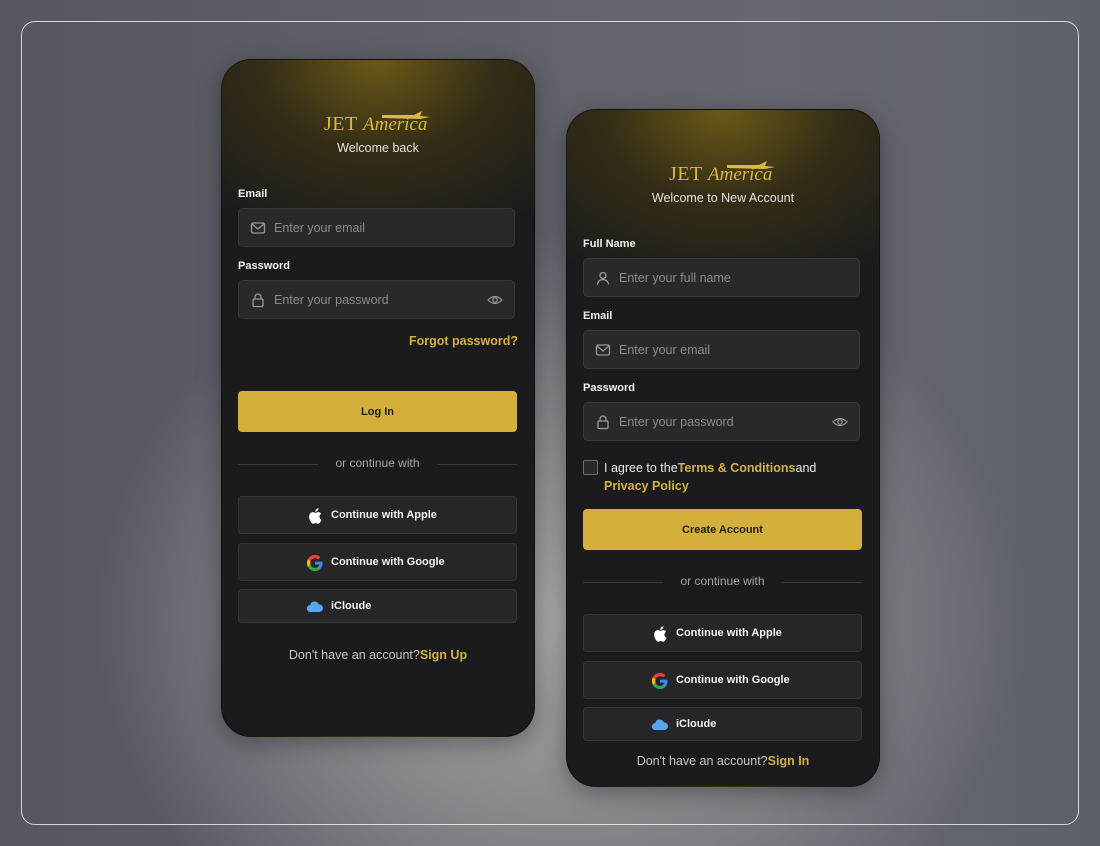 Image resolution: width=1100 pixels, height=846 pixels. I want to click on signin-prompt-text: Don't have an account?, so click(702, 761).